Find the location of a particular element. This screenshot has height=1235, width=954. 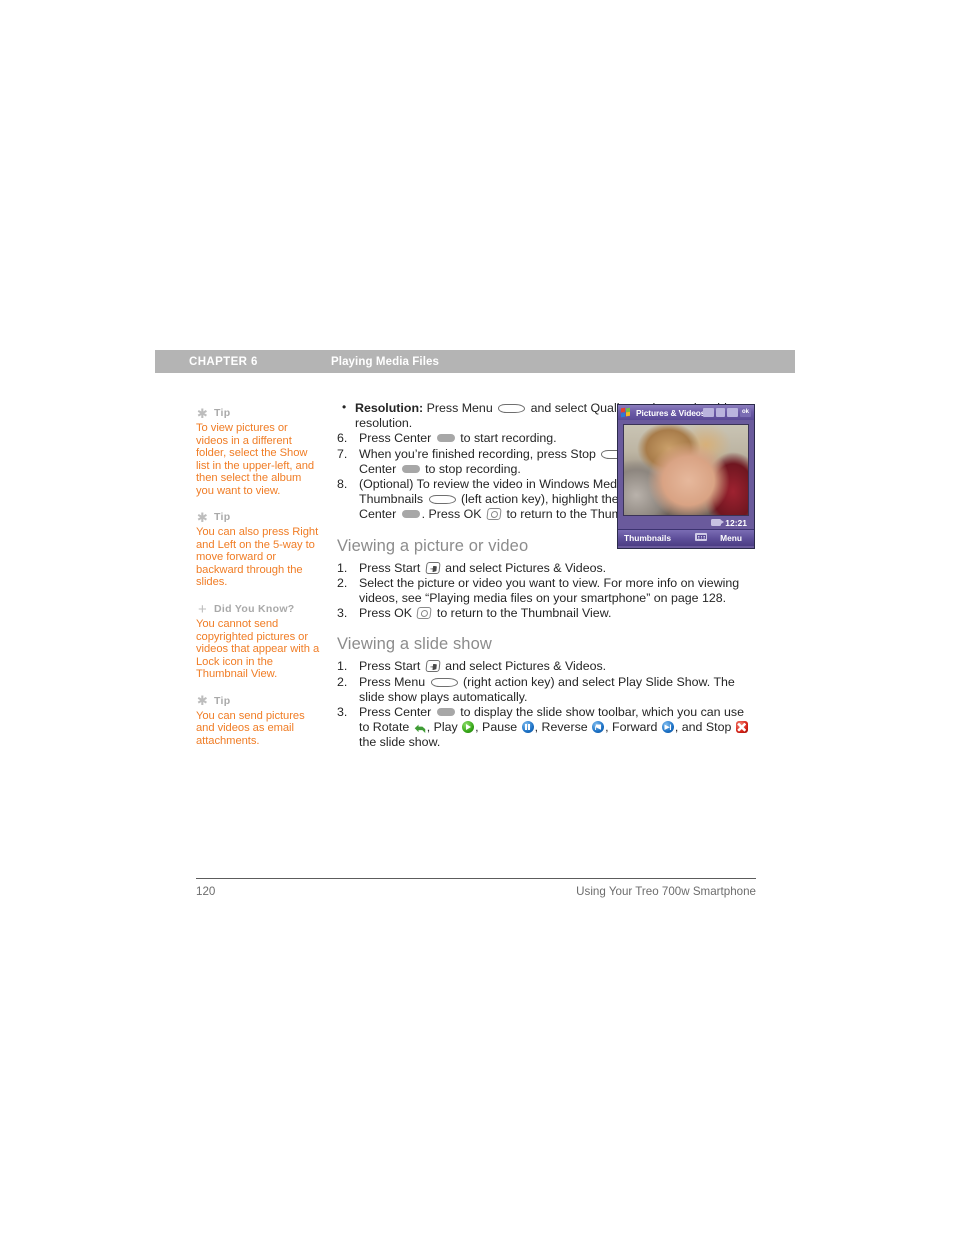

did-you-know-label: Did You Know? is located at coordinates (254, 609).